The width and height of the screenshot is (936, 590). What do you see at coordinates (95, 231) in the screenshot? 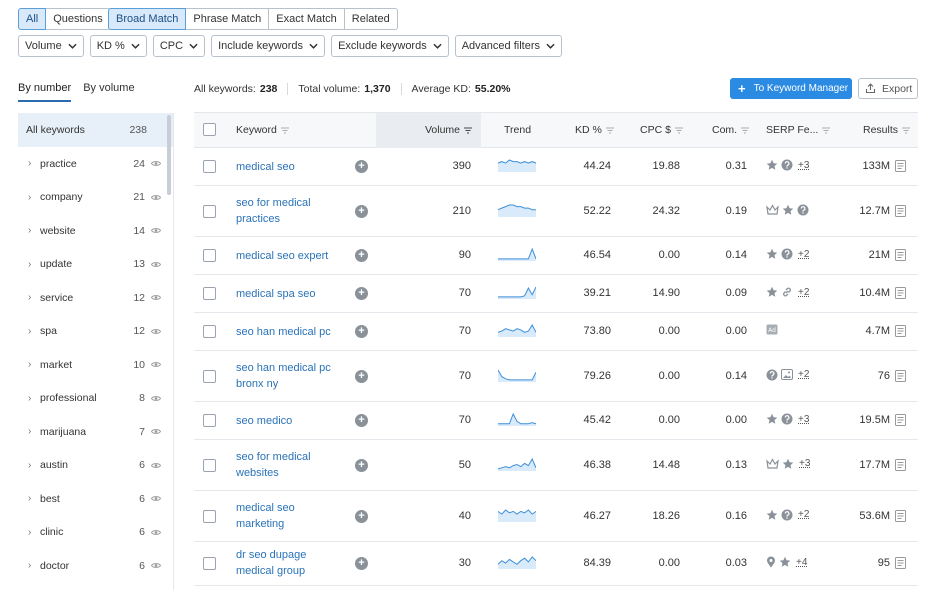
I see `sidebar-item-website: › website 14` at bounding box center [95, 231].